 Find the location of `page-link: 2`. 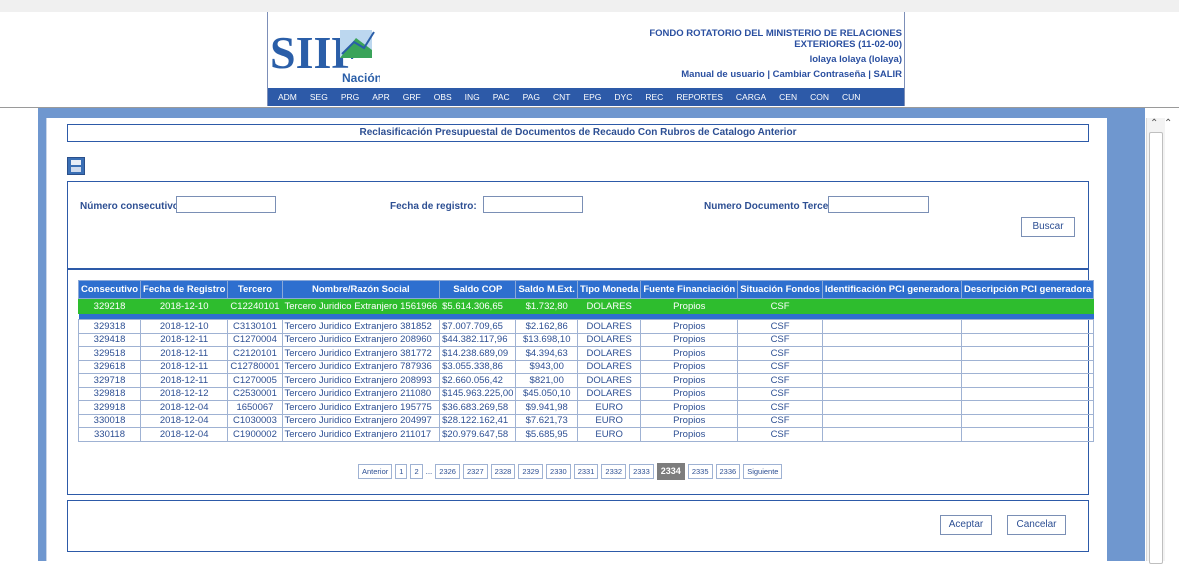

page-link: 2 is located at coordinates (416, 471).